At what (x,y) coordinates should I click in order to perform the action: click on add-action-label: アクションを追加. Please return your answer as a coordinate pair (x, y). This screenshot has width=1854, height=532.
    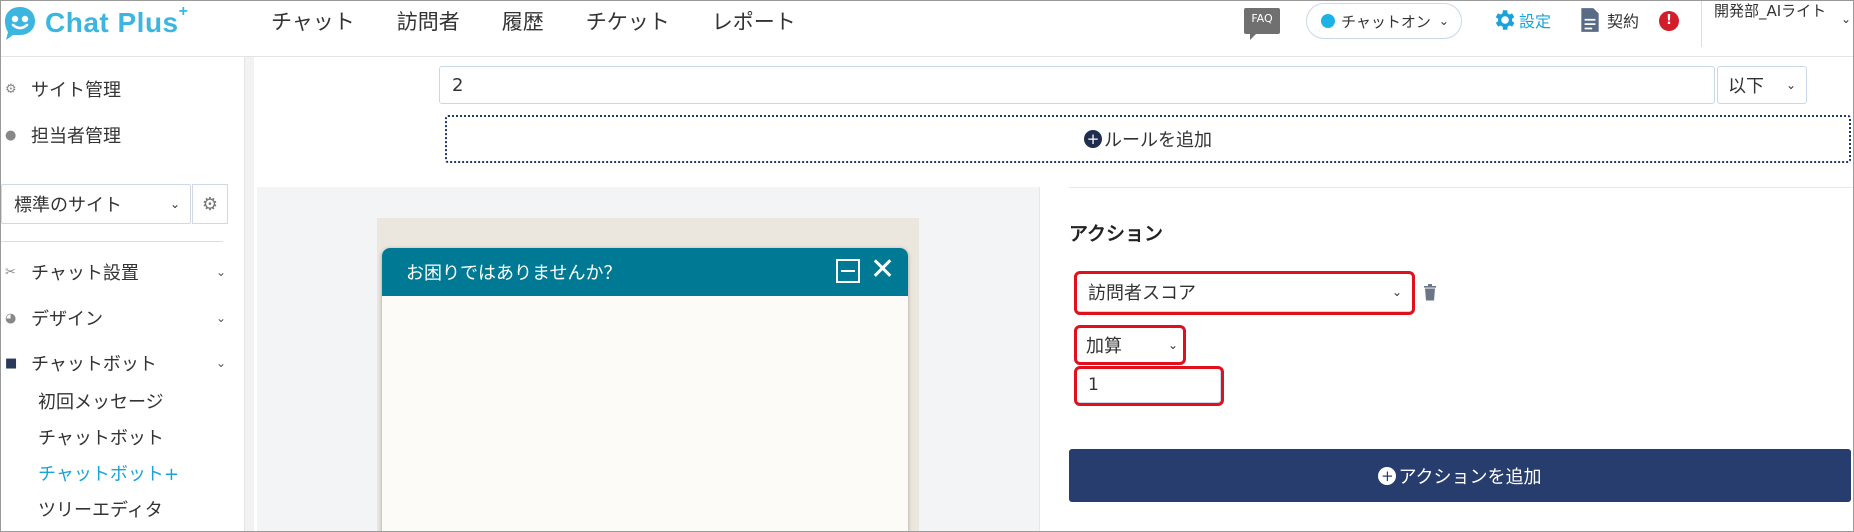
    Looking at the image, I should click on (1470, 477).